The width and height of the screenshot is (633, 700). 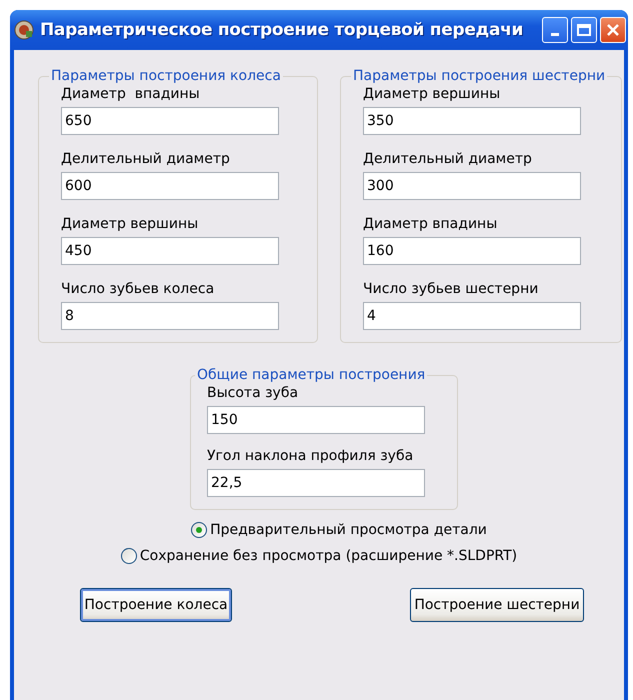 I want to click on radio-label: Предварительный просмотра детали, so click(x=348, y=530).